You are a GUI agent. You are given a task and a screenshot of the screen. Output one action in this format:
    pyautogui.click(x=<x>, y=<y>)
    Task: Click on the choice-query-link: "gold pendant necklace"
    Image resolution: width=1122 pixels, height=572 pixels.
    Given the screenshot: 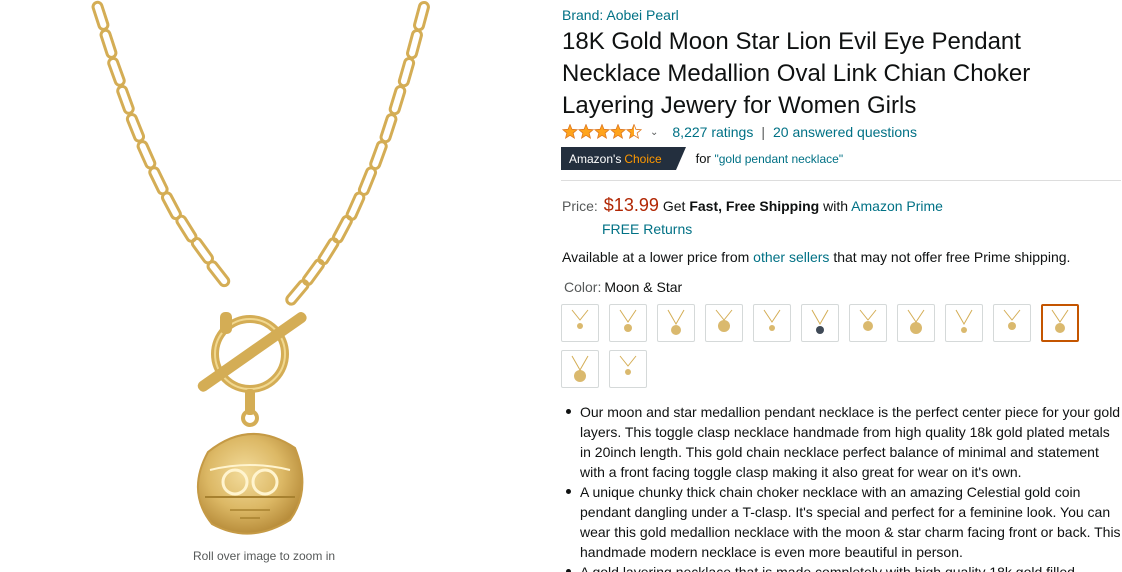 What is the action you would take?
    pyautogui.click(x=778, y=159)
    